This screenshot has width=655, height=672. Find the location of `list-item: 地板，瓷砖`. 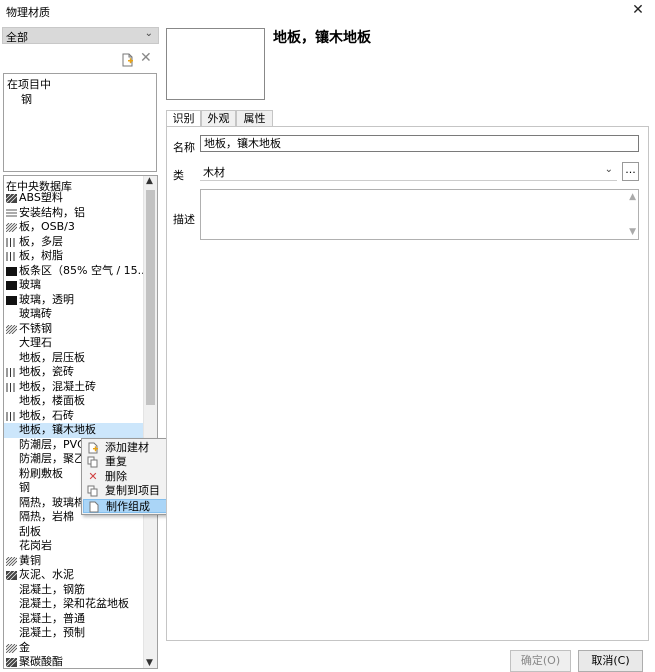

list-item: 地板，瓷砖 is located at coordinates (73, 372).